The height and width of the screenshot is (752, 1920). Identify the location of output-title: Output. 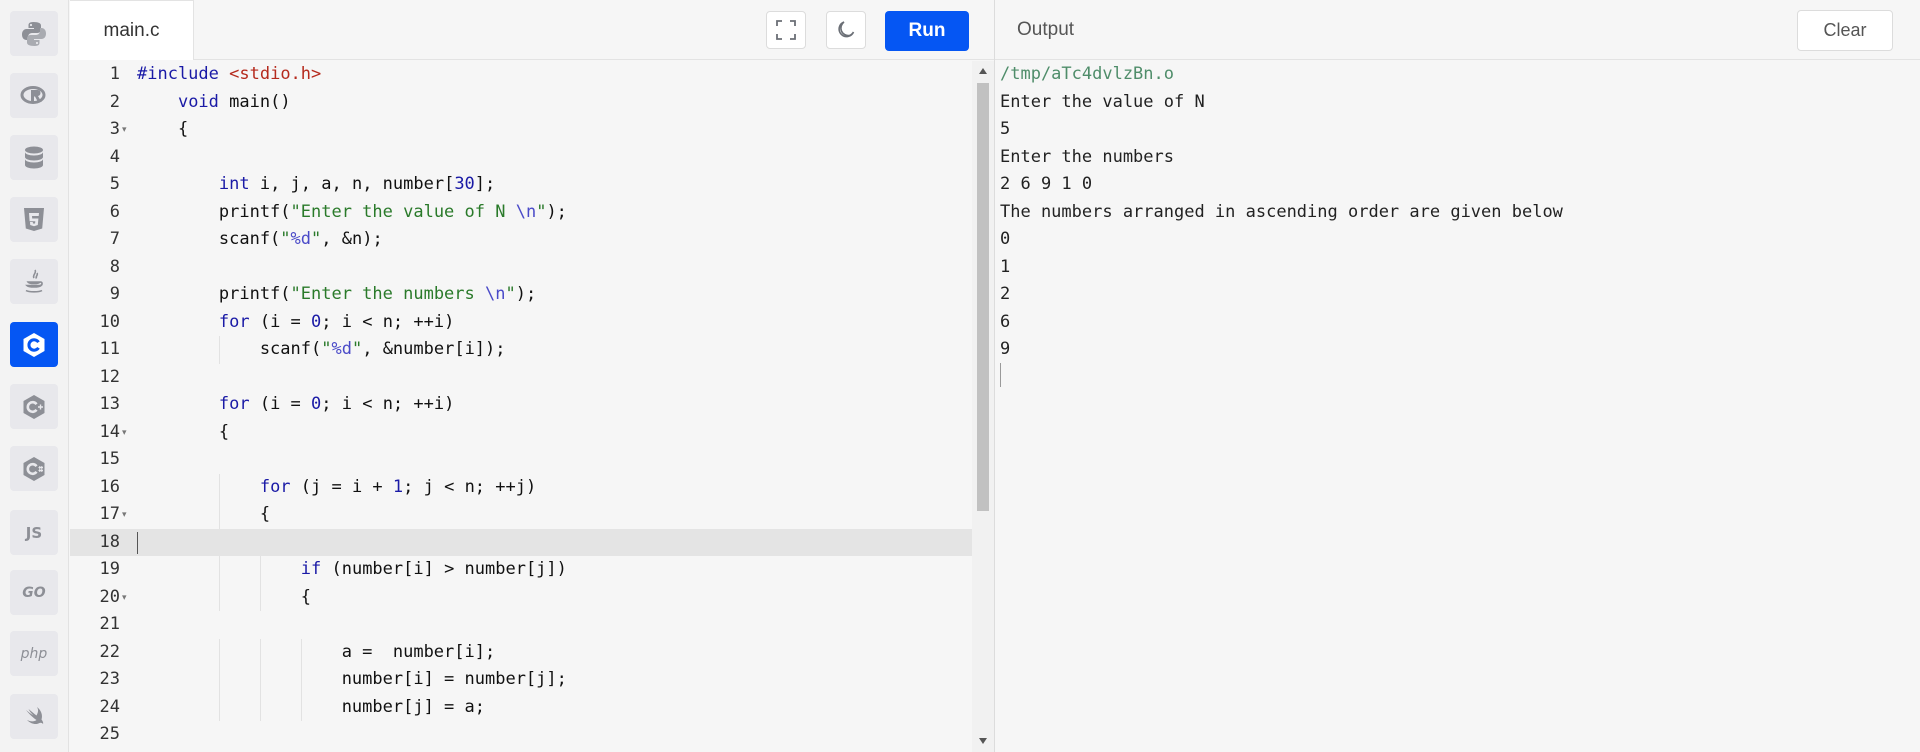
(1046, 29).